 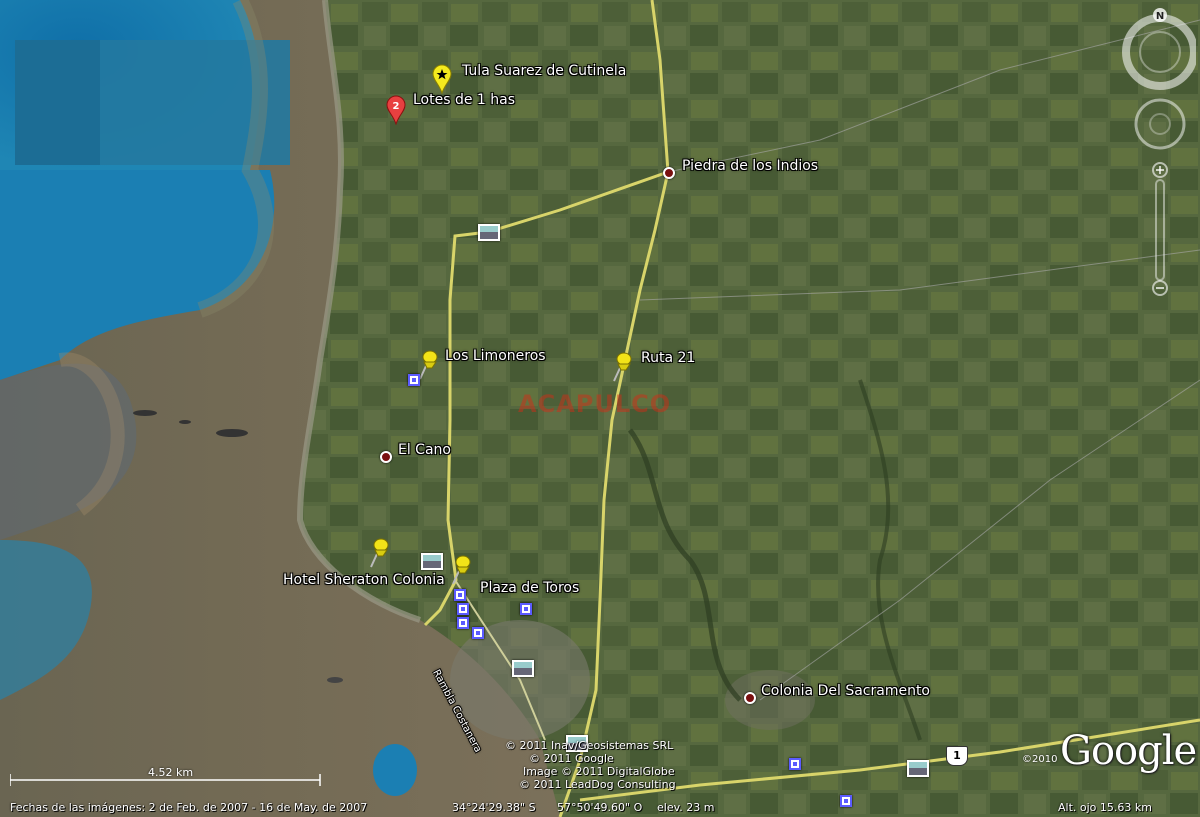 I want to click on compass-ring-icon, so click(x=1159, y=52).